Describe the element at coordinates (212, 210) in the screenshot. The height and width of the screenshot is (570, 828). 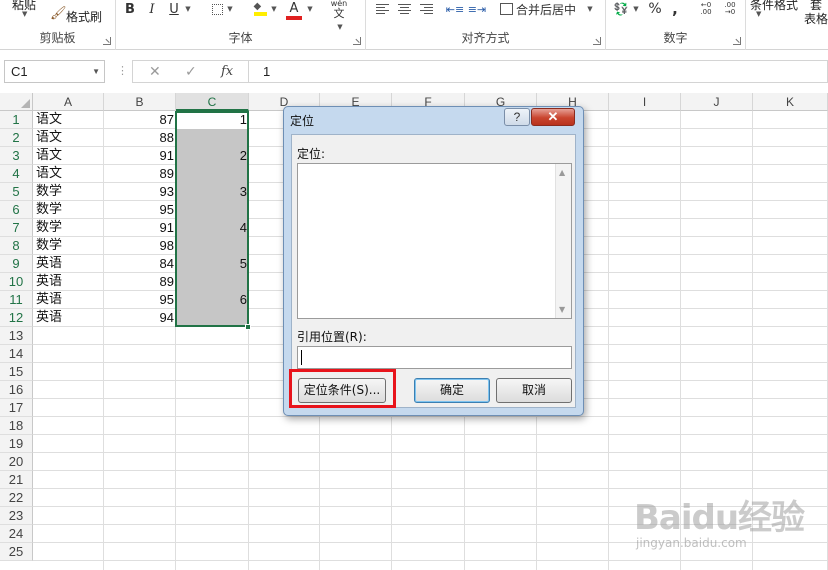
I see `cell-c6` at that location.